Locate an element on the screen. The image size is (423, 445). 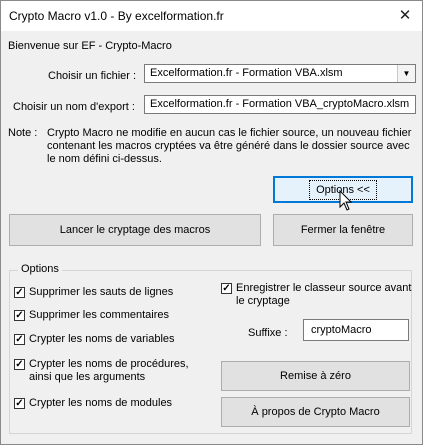
close-icon: ✕ is located at coordinates (405, 16).